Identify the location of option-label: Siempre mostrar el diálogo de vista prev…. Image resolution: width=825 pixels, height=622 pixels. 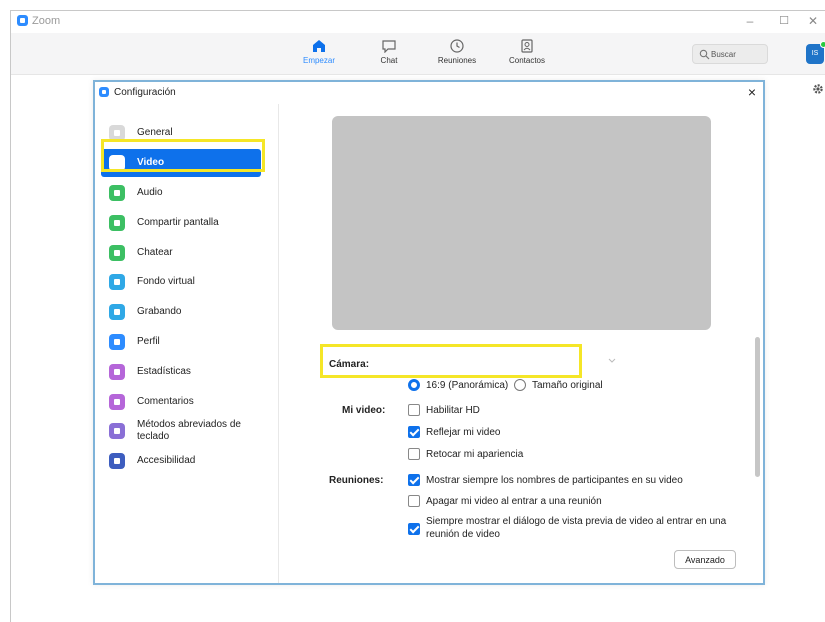
(576, 521).